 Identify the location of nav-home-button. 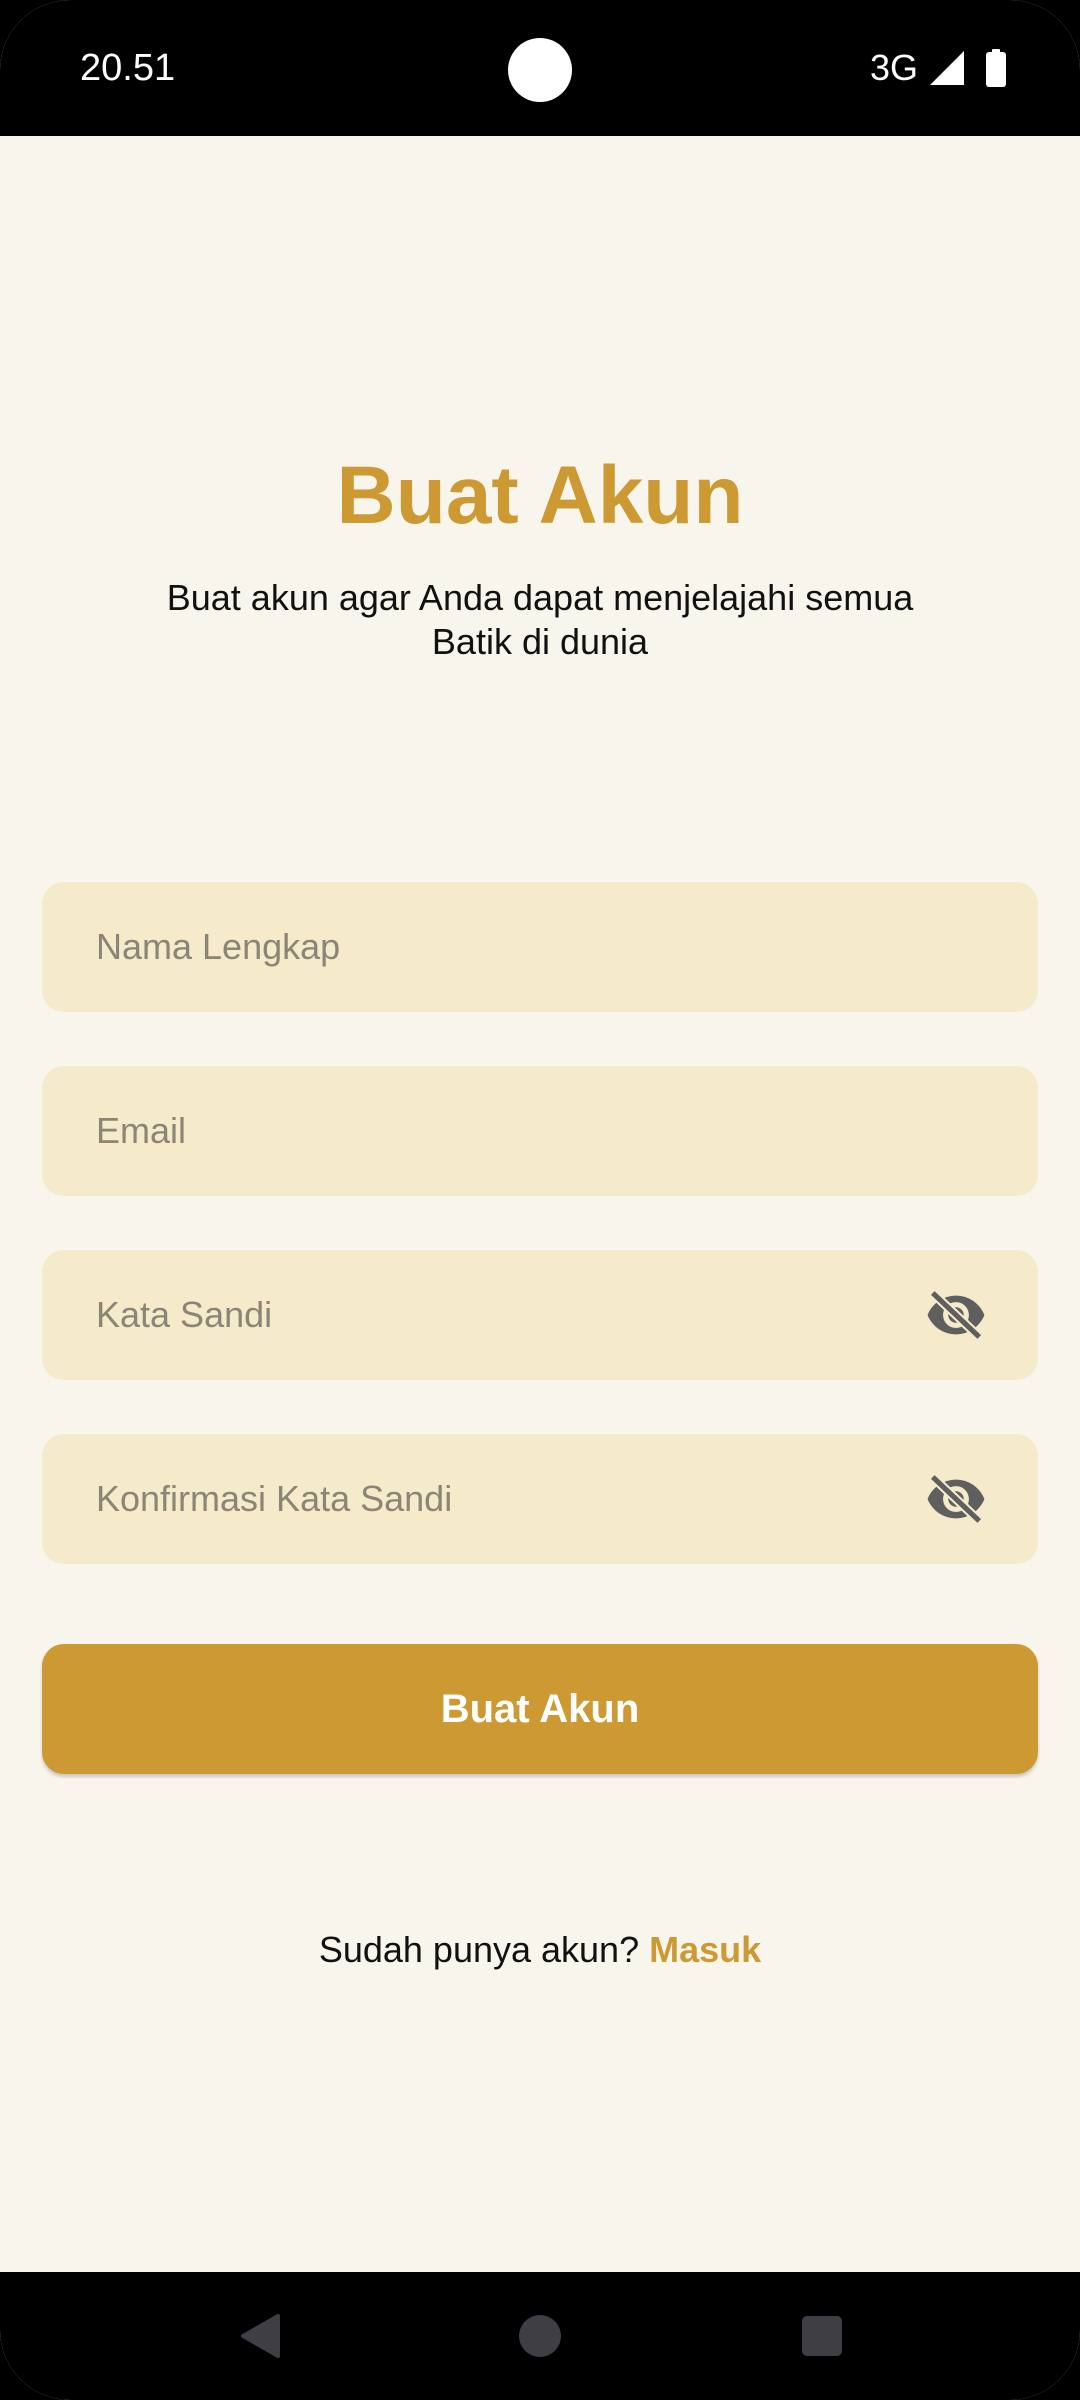
(540, 2336).